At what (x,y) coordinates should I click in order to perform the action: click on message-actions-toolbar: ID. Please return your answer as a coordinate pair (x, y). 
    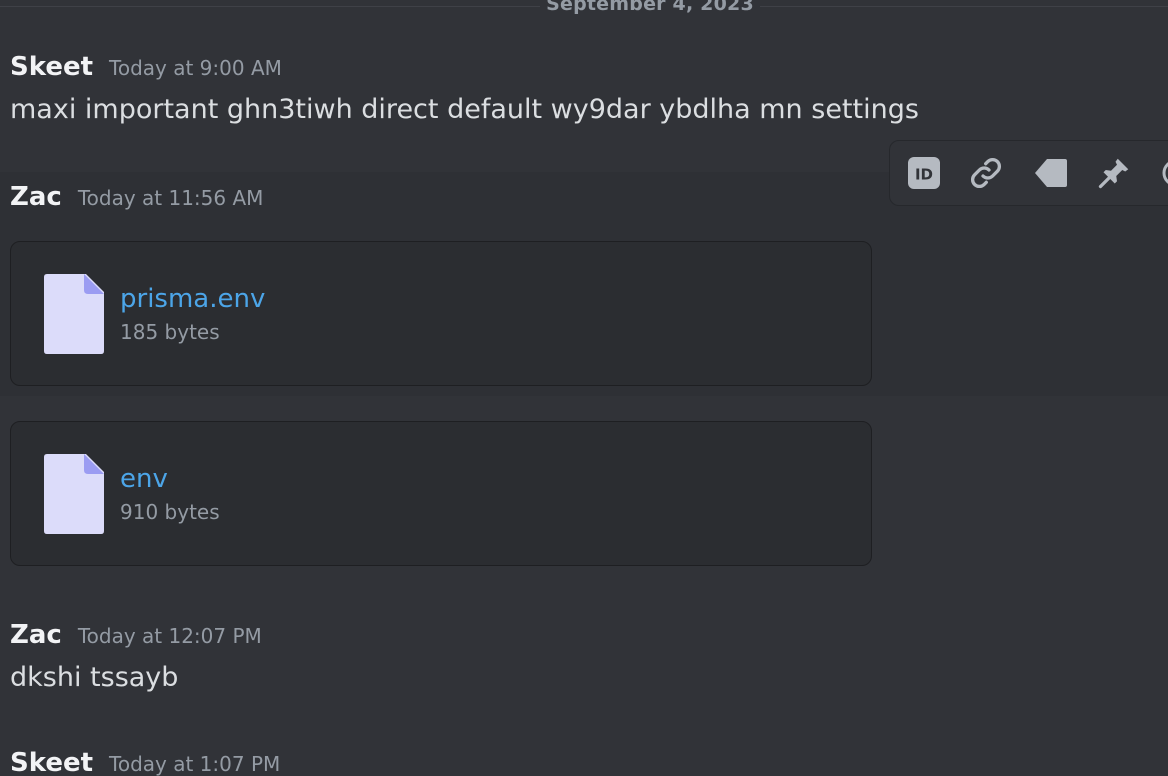
    Looking at the image, I should click on (1028, 173).